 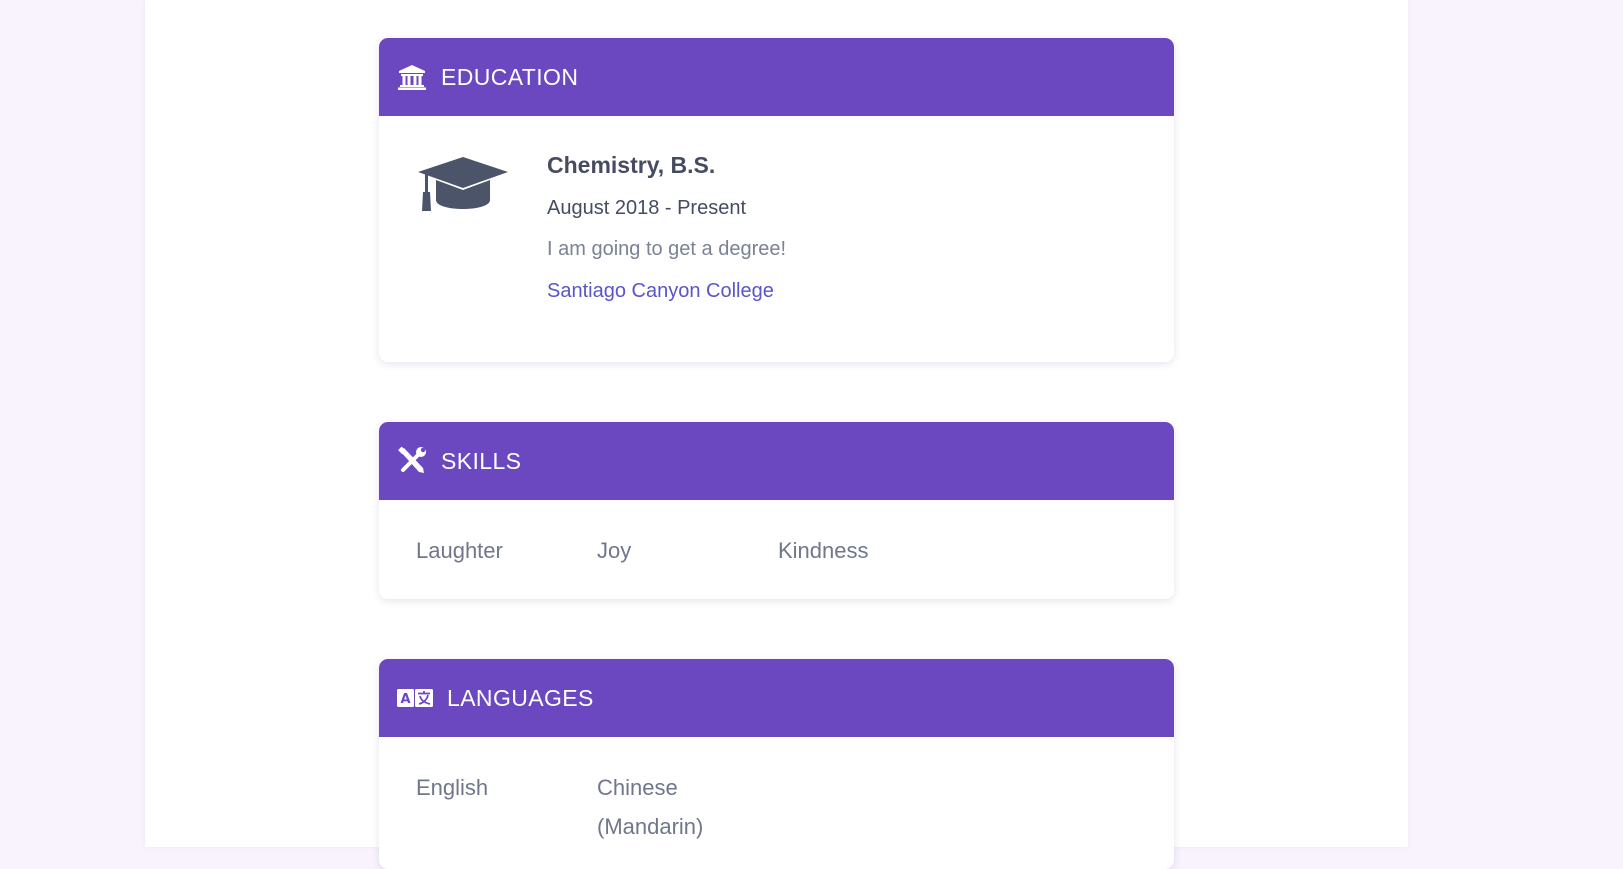 What do you see at coordinates (650, 807) in the screenshot?
I see `language-item: Chinese (Mandarin)` at bounding box center [650, 807].